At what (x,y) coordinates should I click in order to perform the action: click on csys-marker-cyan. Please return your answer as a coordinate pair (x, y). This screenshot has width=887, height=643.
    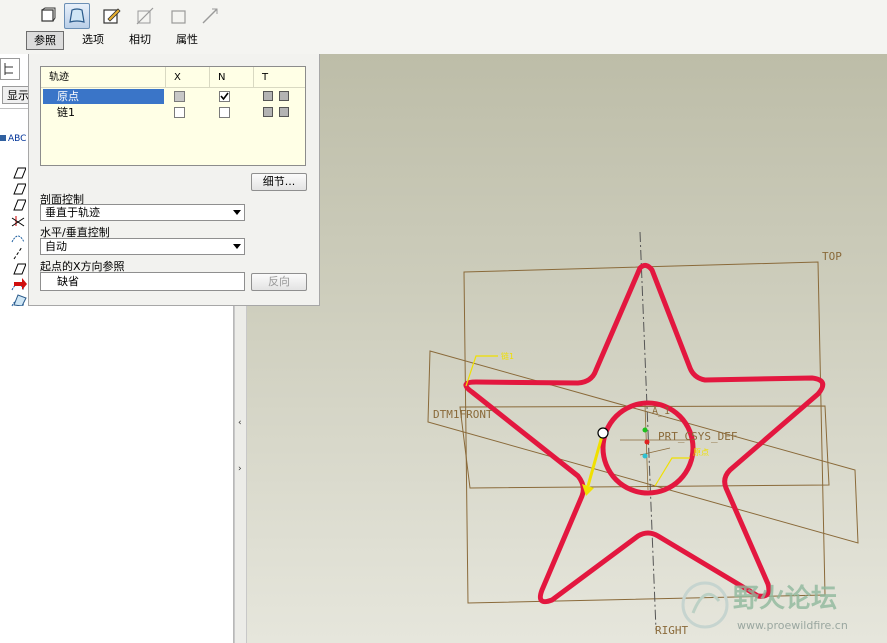
    Looking at the image, I should click on (645, 456).